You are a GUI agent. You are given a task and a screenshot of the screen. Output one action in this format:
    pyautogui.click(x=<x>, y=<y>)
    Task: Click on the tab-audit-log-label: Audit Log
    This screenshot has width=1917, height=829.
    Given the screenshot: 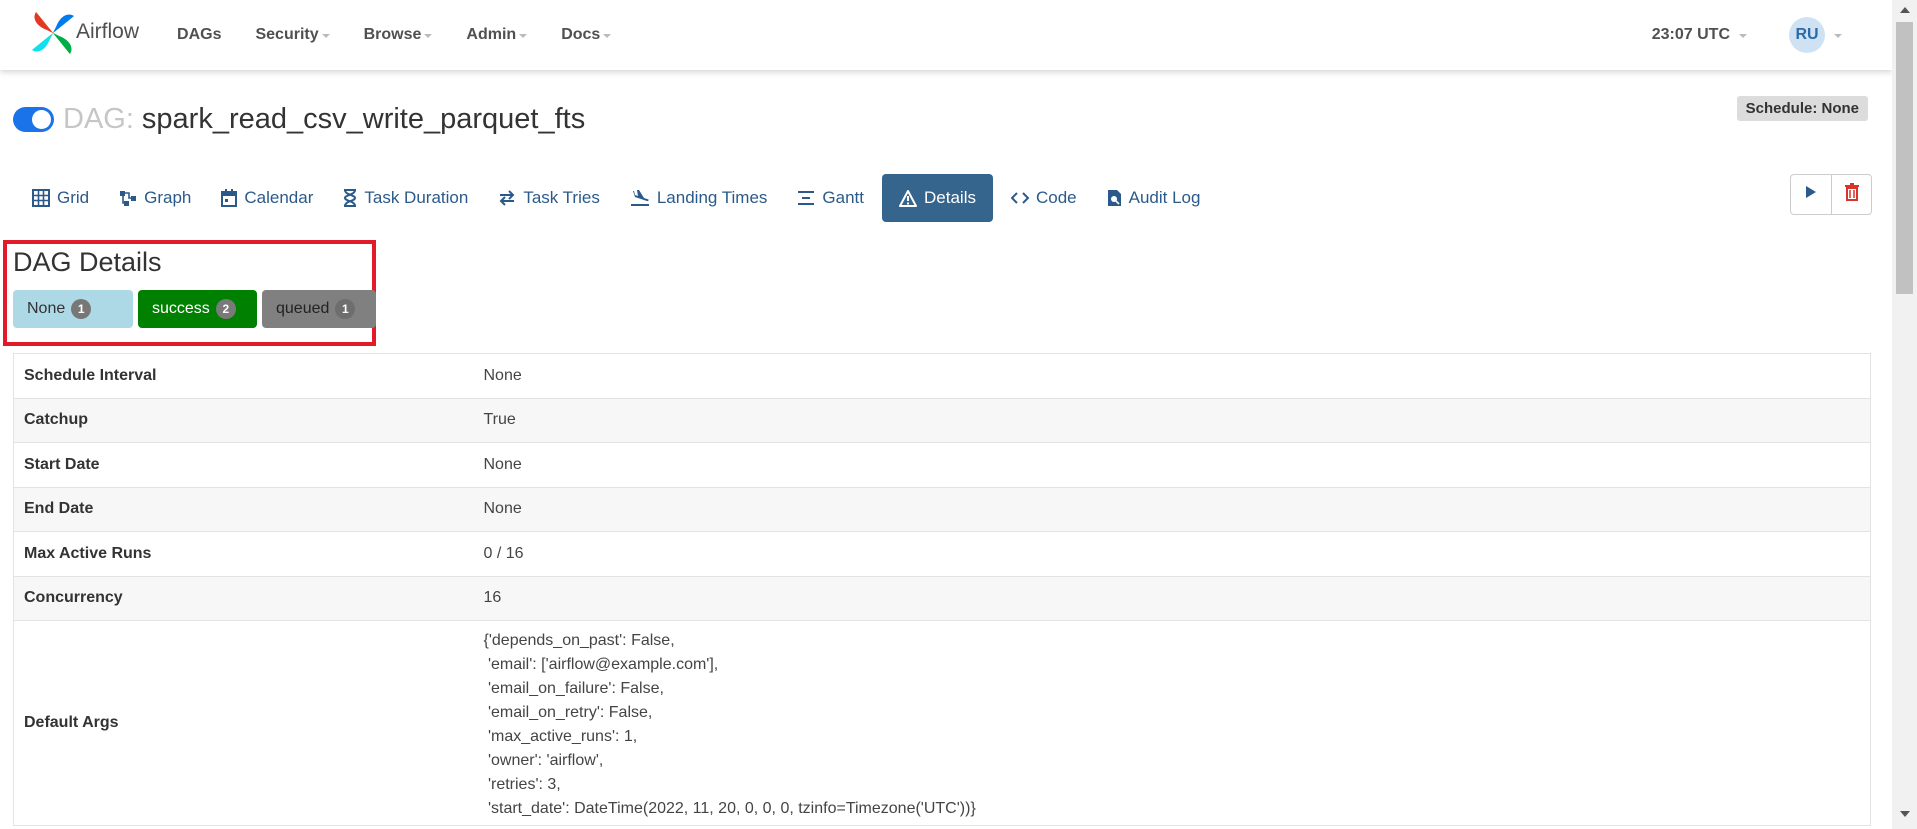 What is the action you would take?
    pyautogui.click(x=1164, y=197)
    